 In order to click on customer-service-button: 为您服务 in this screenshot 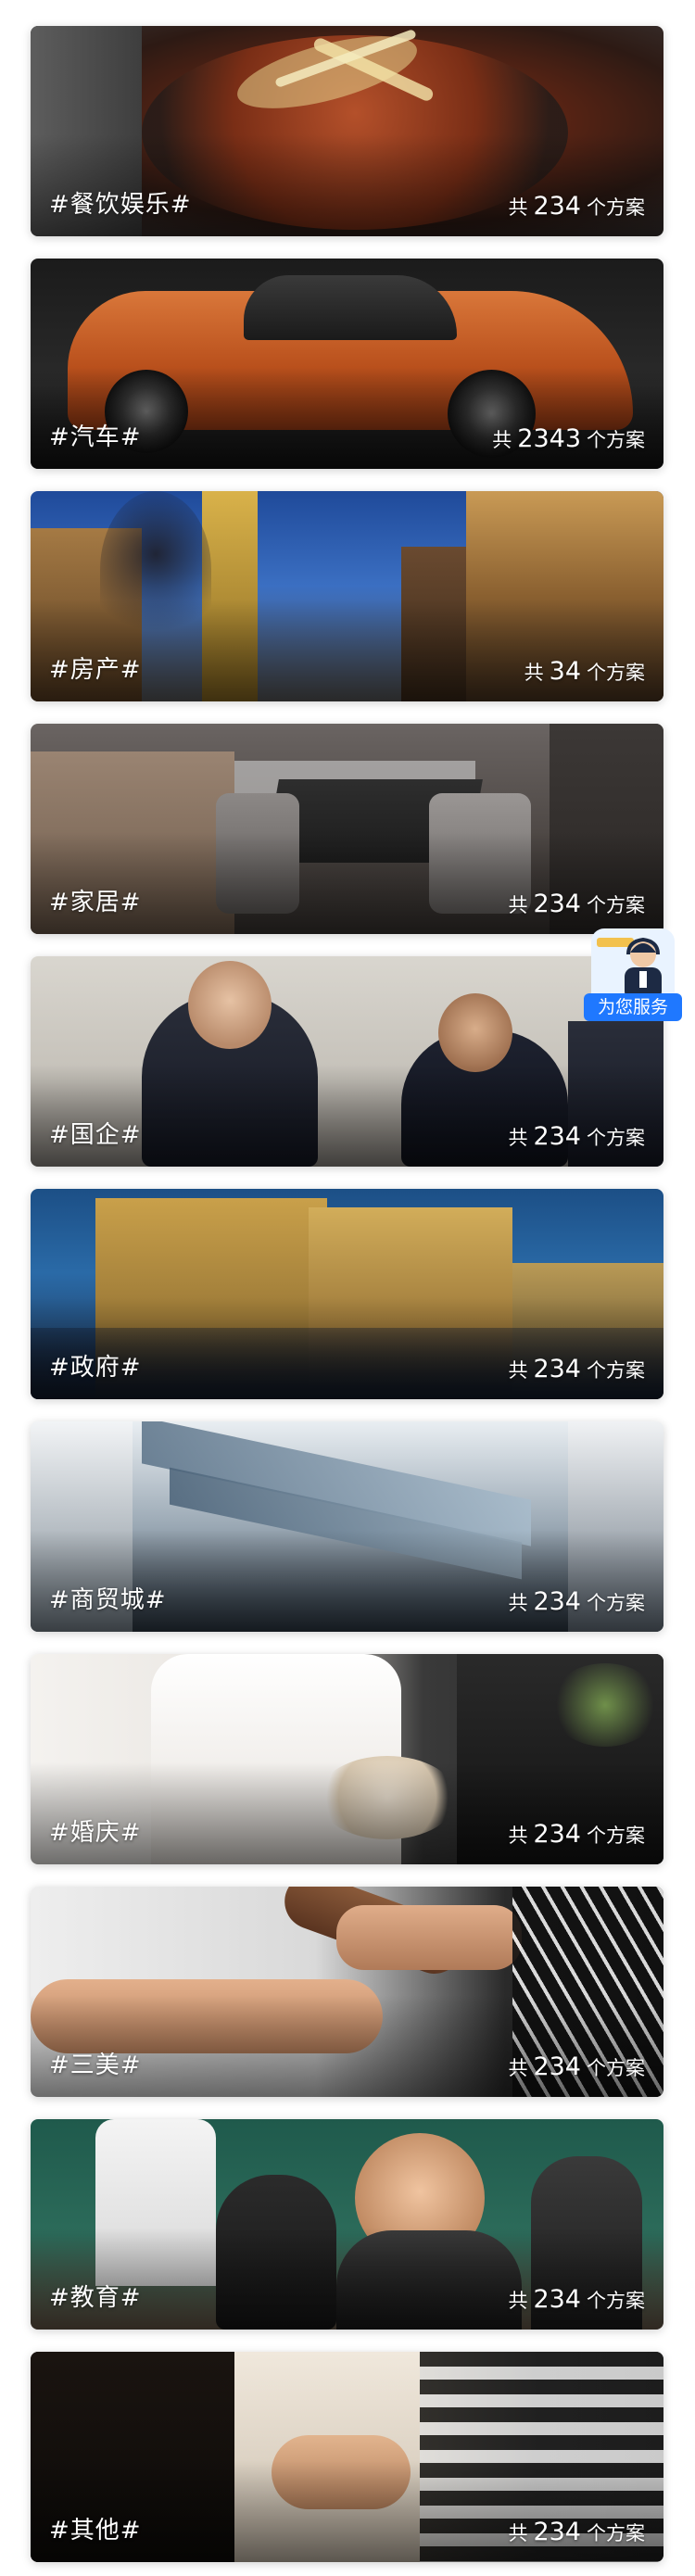, I will do `click(633, 975)`.